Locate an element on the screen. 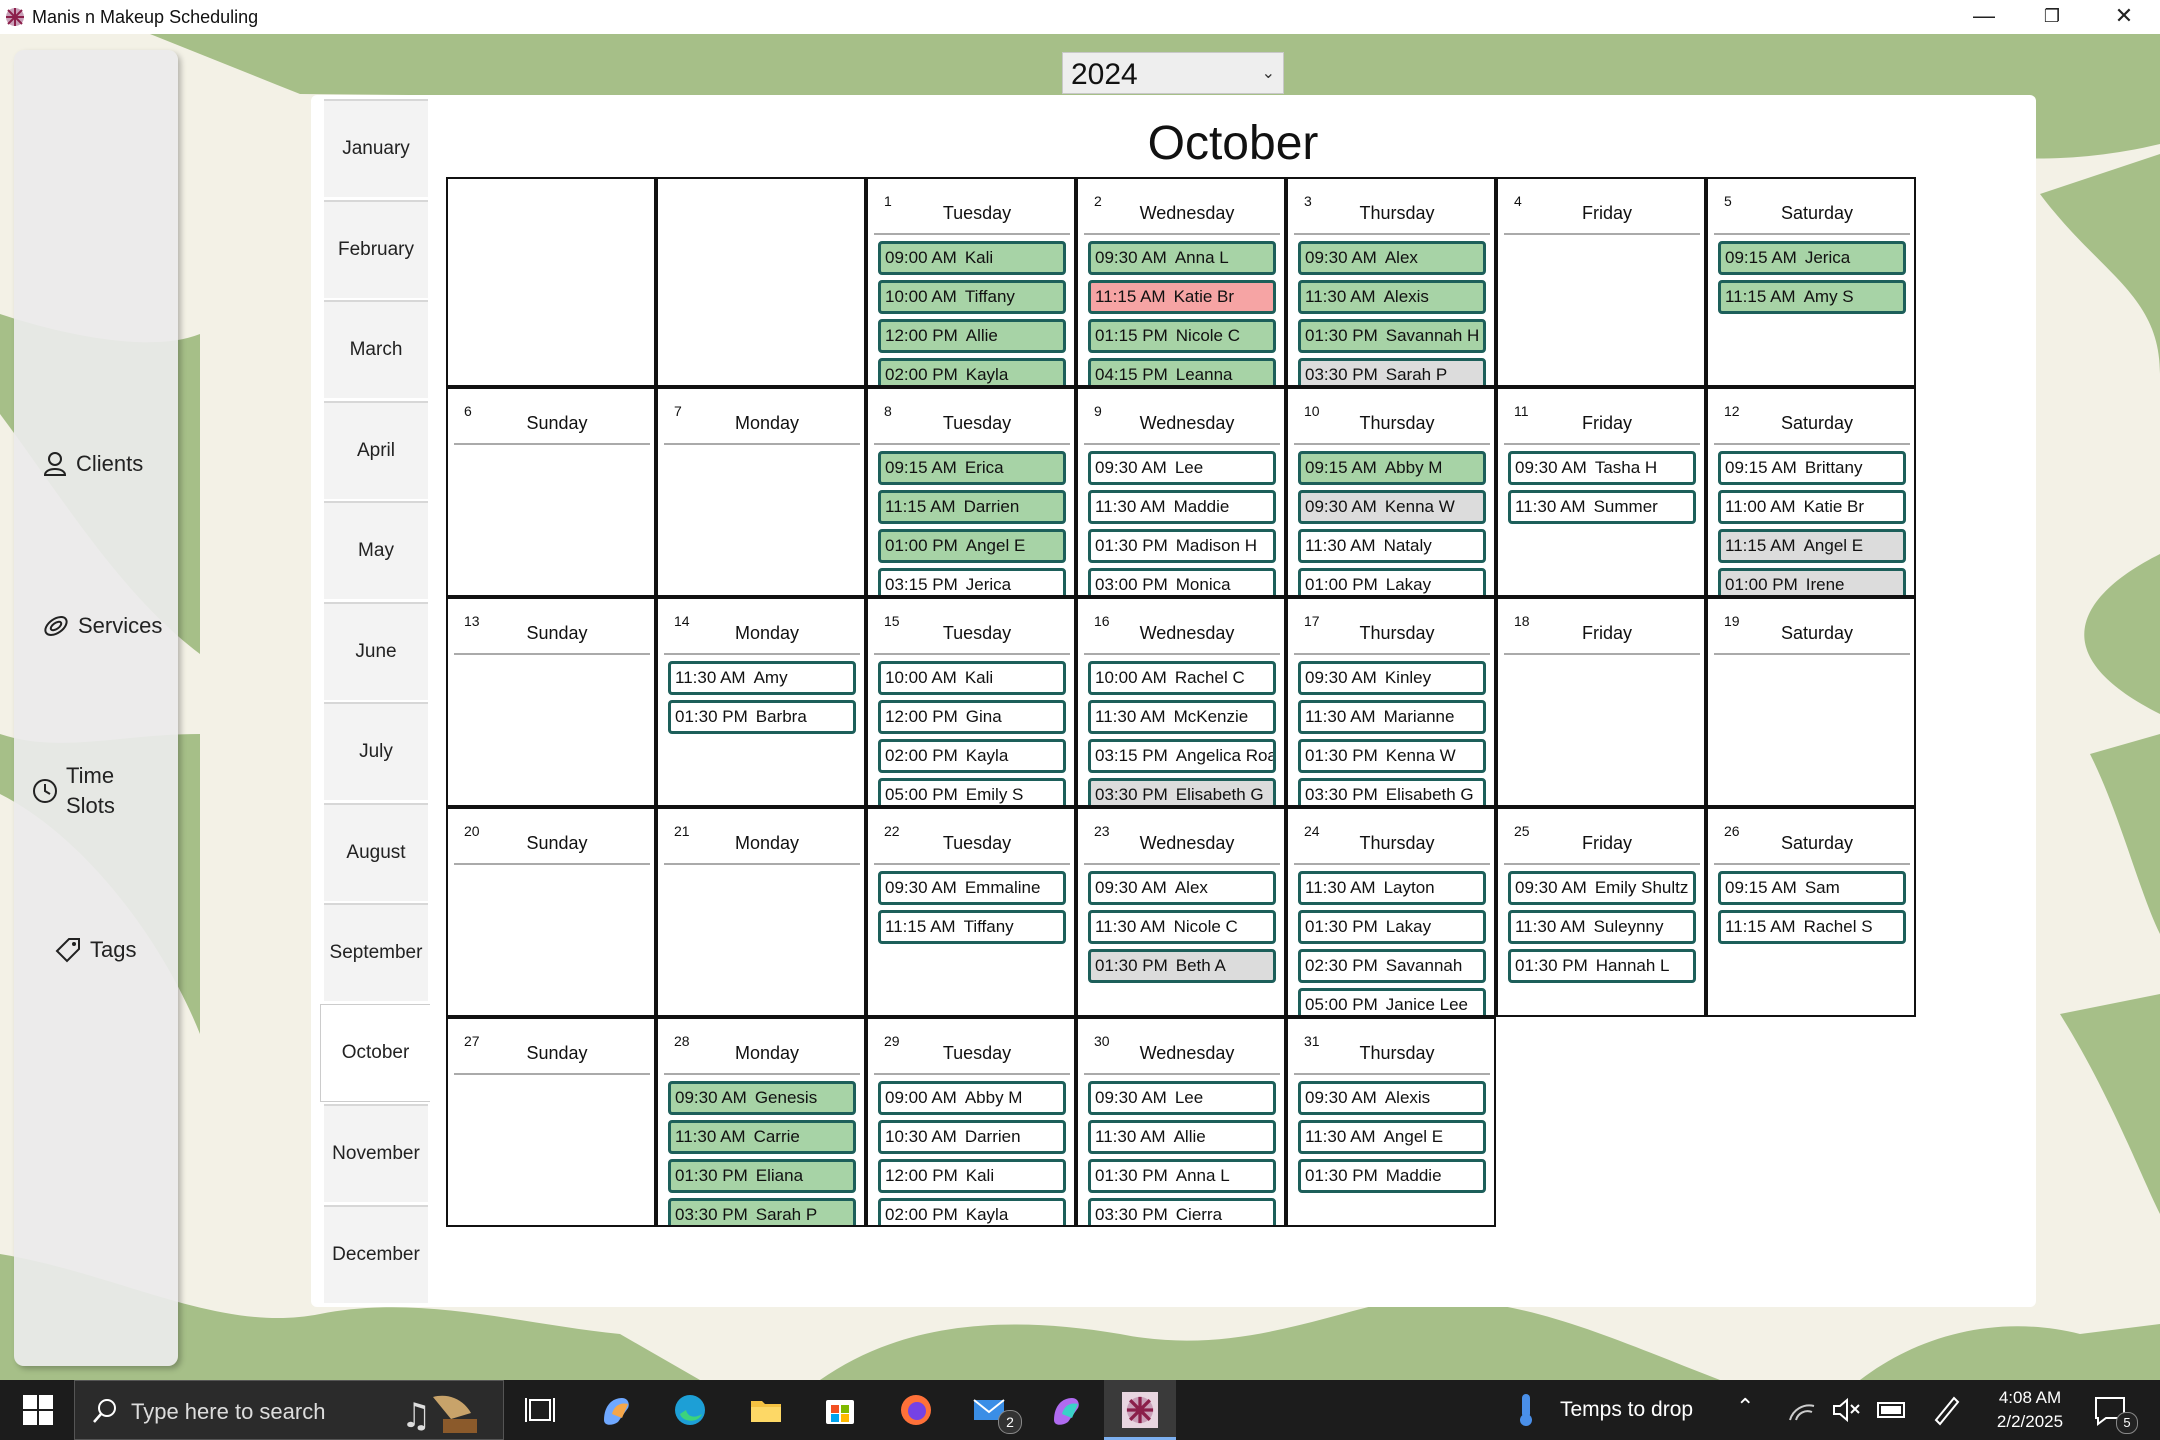 This screenshot has height=1440, width=2160. task-view-icon is located at coordinates (540, 1410).